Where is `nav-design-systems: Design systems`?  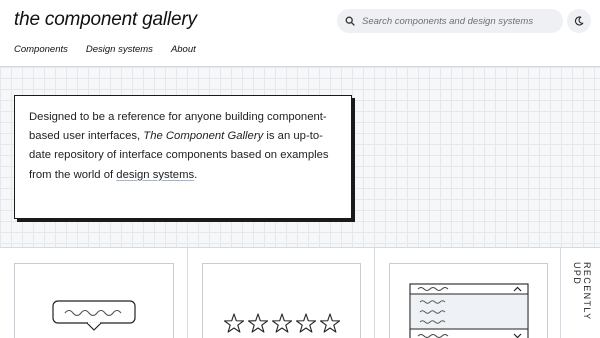 nav-design-systems: Design systems is located at coordinates (119, 49).